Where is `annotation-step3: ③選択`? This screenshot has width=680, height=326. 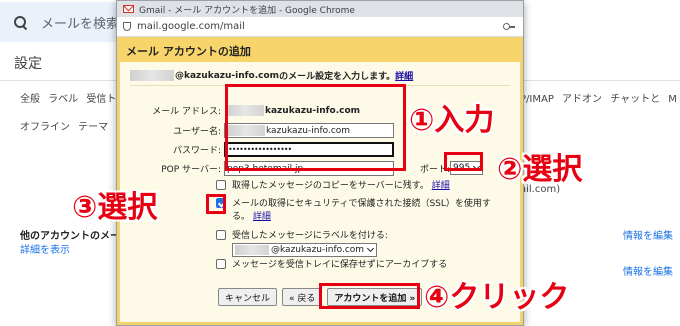
annotation-step3: ③選択 is located at coordinates (115, 207).